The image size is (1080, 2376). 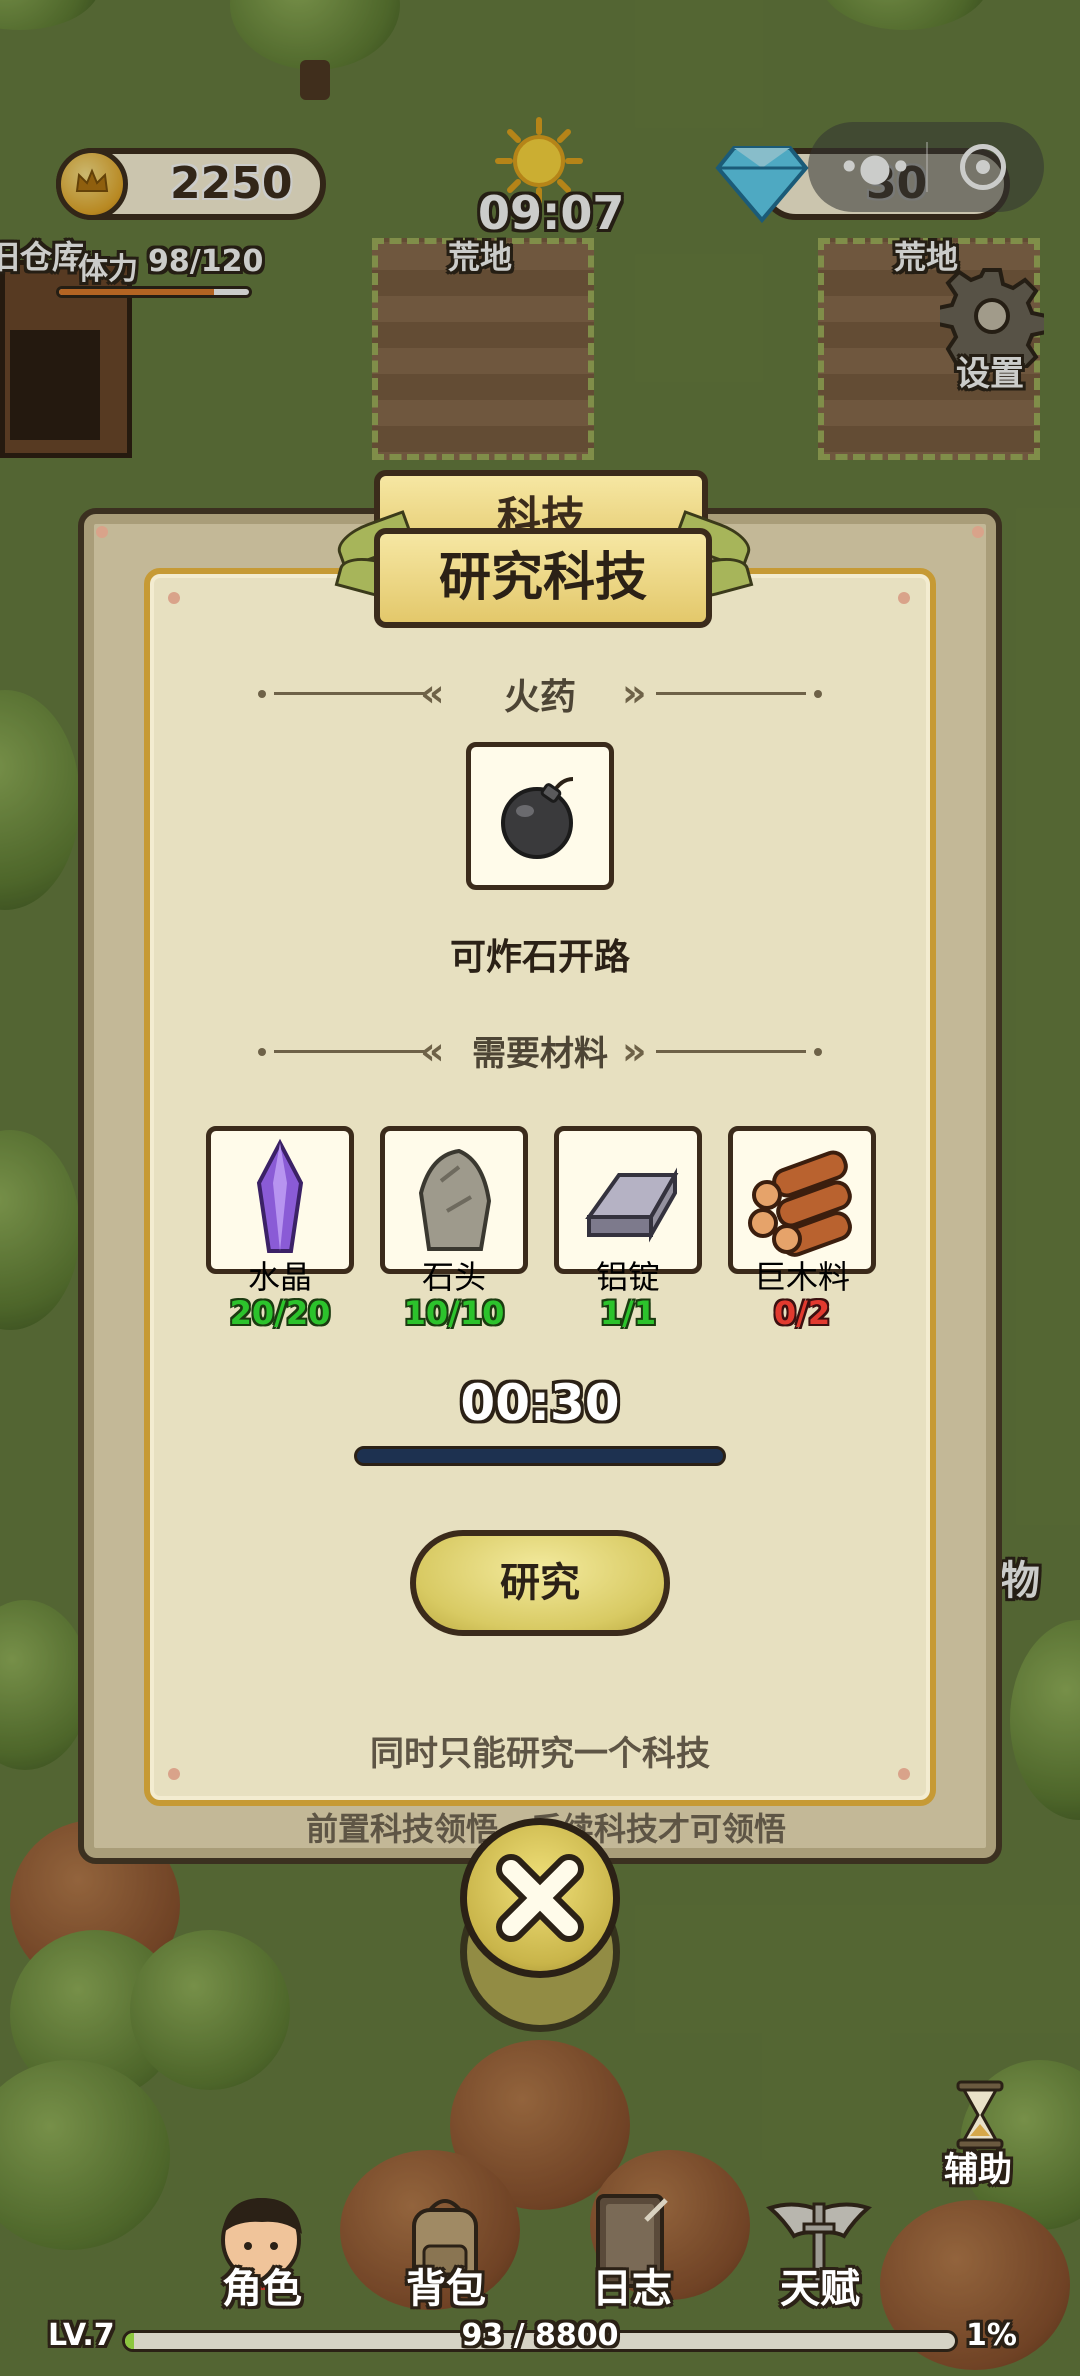 I want to click on tech-description: 可炸石开路, so click(x=539, y=957).